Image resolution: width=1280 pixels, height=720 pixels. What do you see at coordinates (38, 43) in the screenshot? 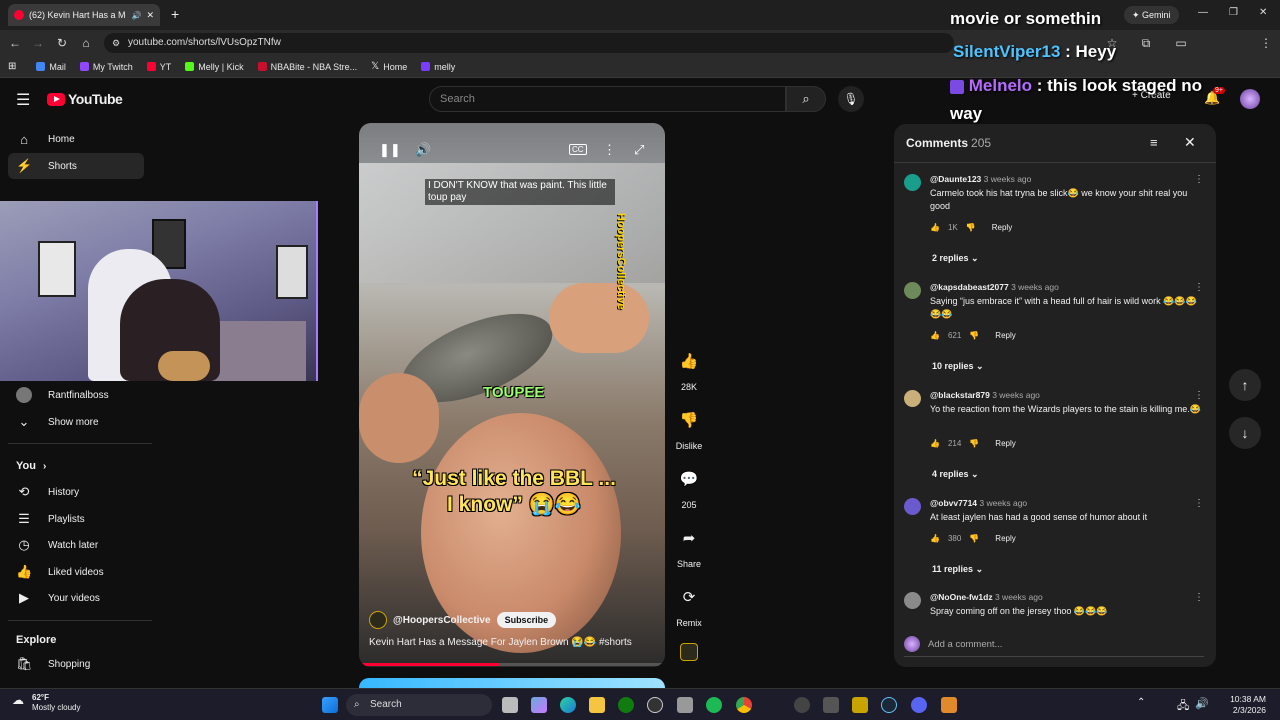
I see `forward-icon: →` at bounding box center [38, 43].